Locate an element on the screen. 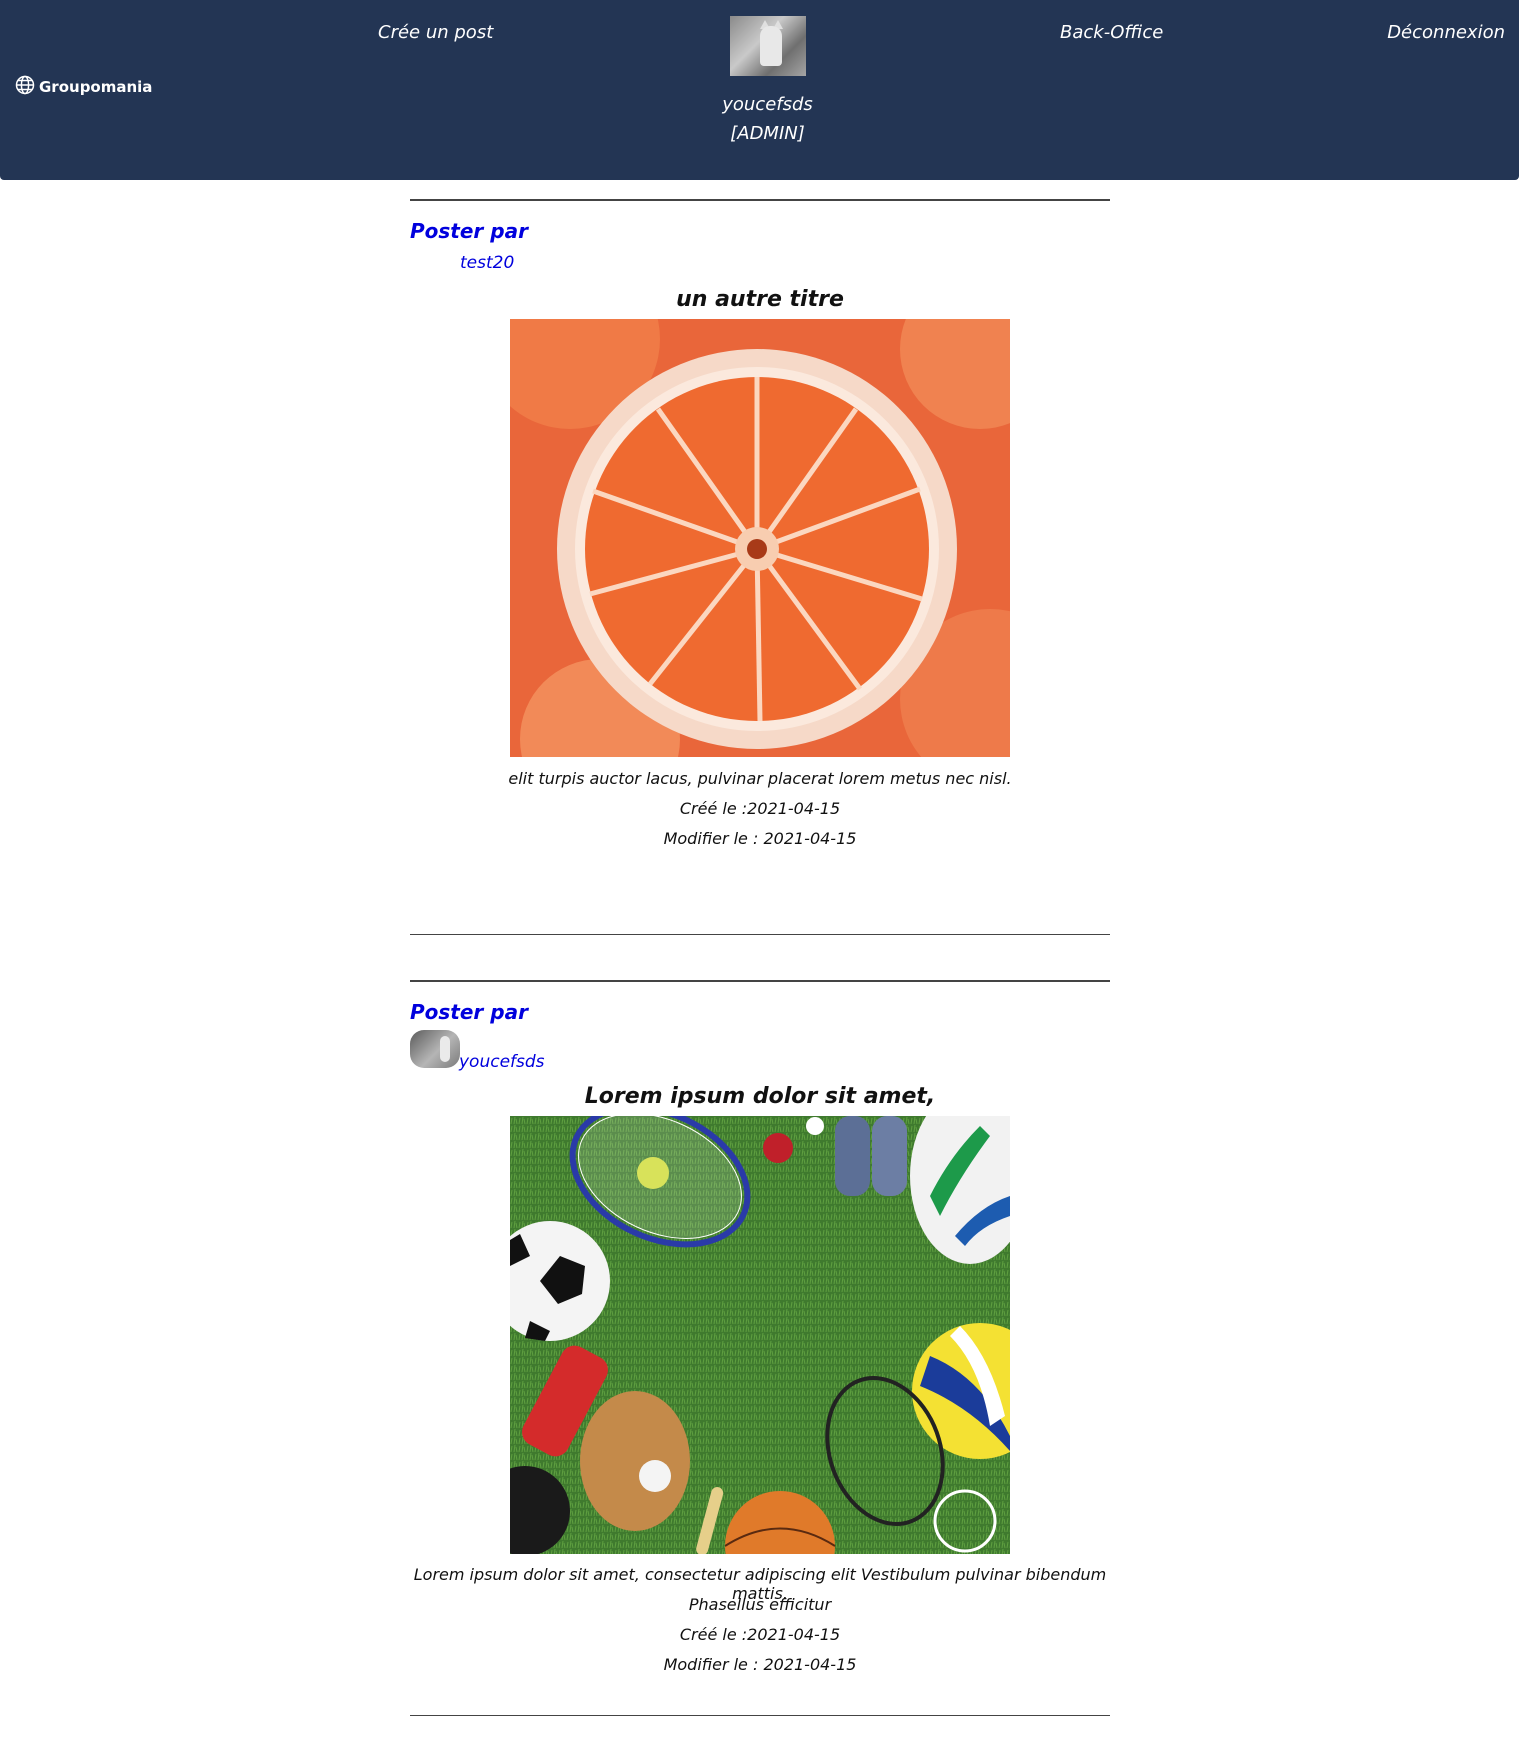 The image size is (1519, 1760). brand-name: Groupomania is located at coordinates (96, 87).